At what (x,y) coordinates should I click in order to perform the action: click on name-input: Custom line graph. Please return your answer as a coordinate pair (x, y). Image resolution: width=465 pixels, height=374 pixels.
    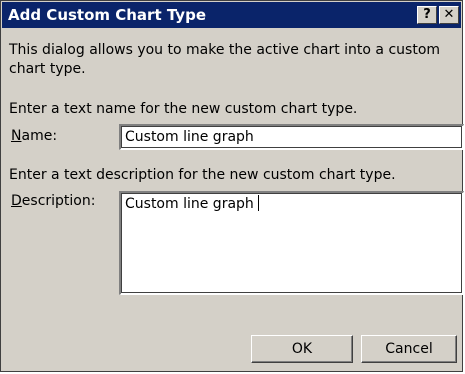
    Looking at the image, I should click on (291, 137).